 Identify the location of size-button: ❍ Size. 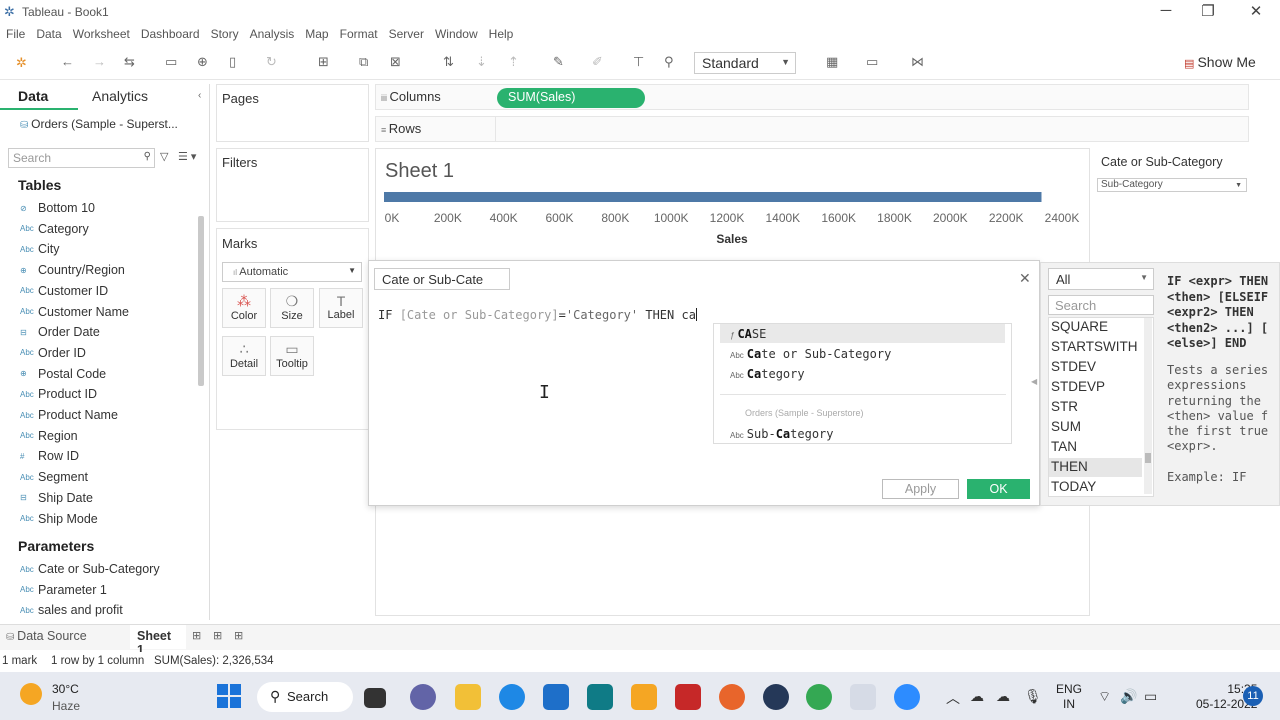
(292, 308).